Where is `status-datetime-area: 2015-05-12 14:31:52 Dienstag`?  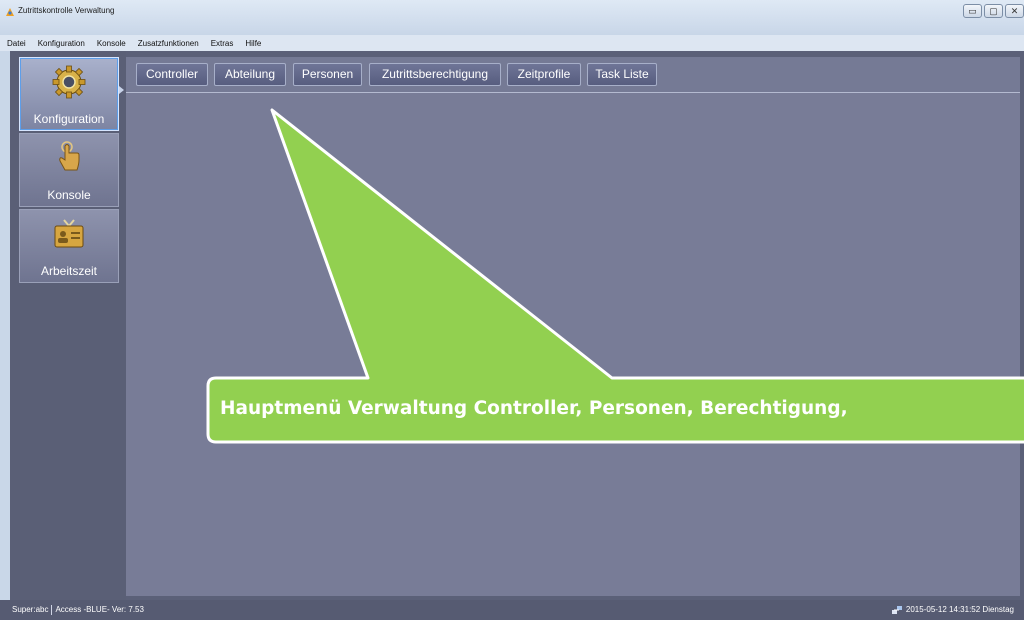
status-datetime-area: 2015-05-12 14:31:52 Dienstag is located at coordinates (952, 610).